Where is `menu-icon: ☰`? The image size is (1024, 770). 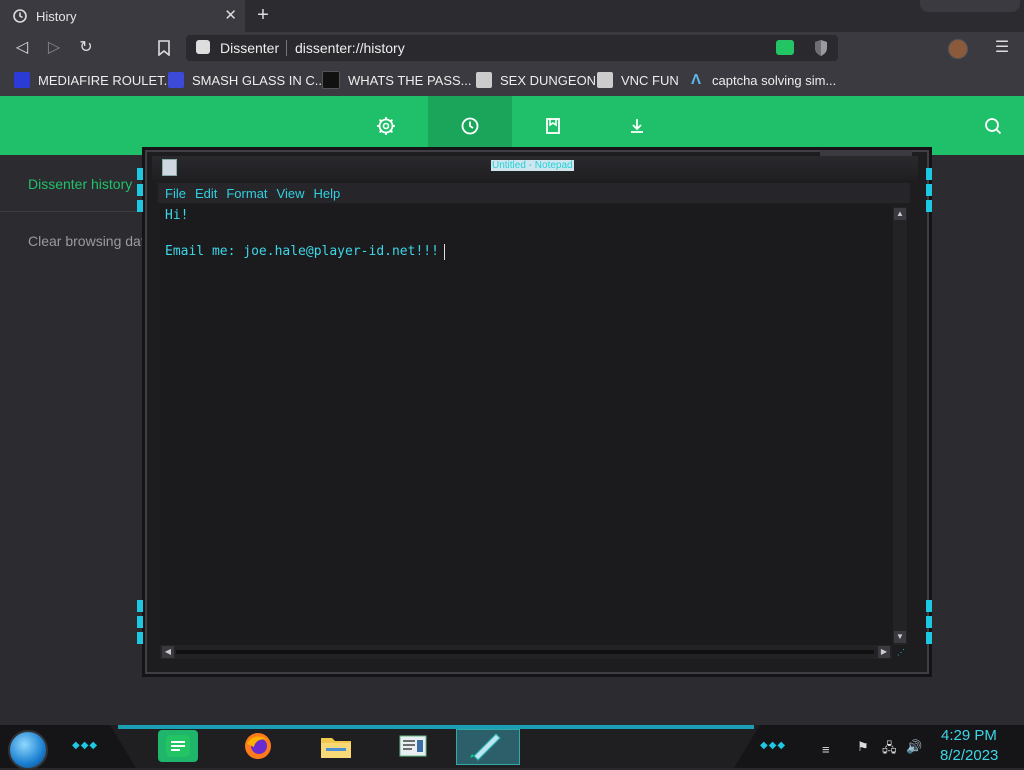 menu-icon: ☰ is located at coordinates (1002, 48).